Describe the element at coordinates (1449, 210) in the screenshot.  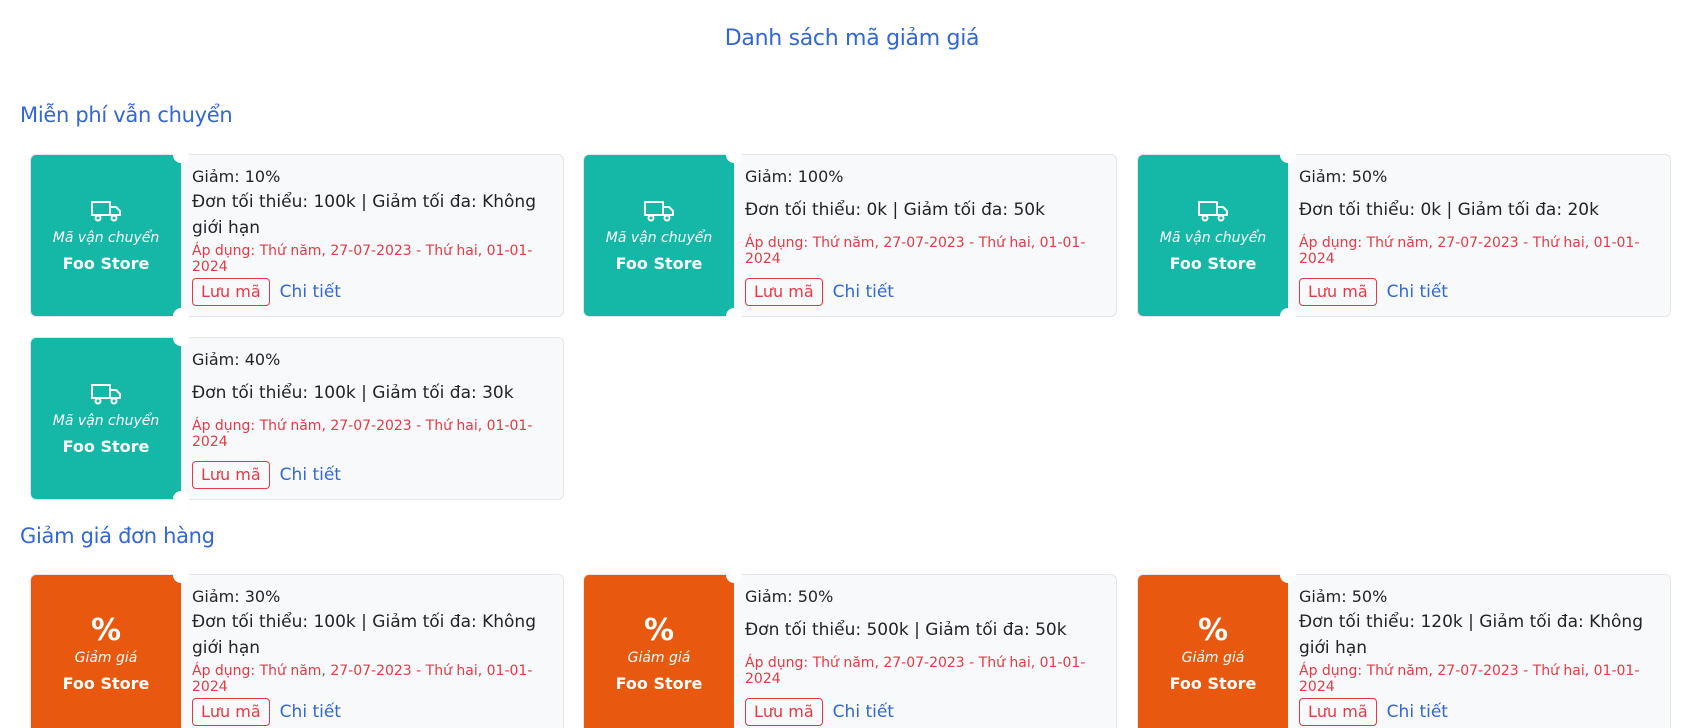
I see `voucher-conditions: Đơn tối thiểu: 0k | Giảm tối đa: 20k` at that location.